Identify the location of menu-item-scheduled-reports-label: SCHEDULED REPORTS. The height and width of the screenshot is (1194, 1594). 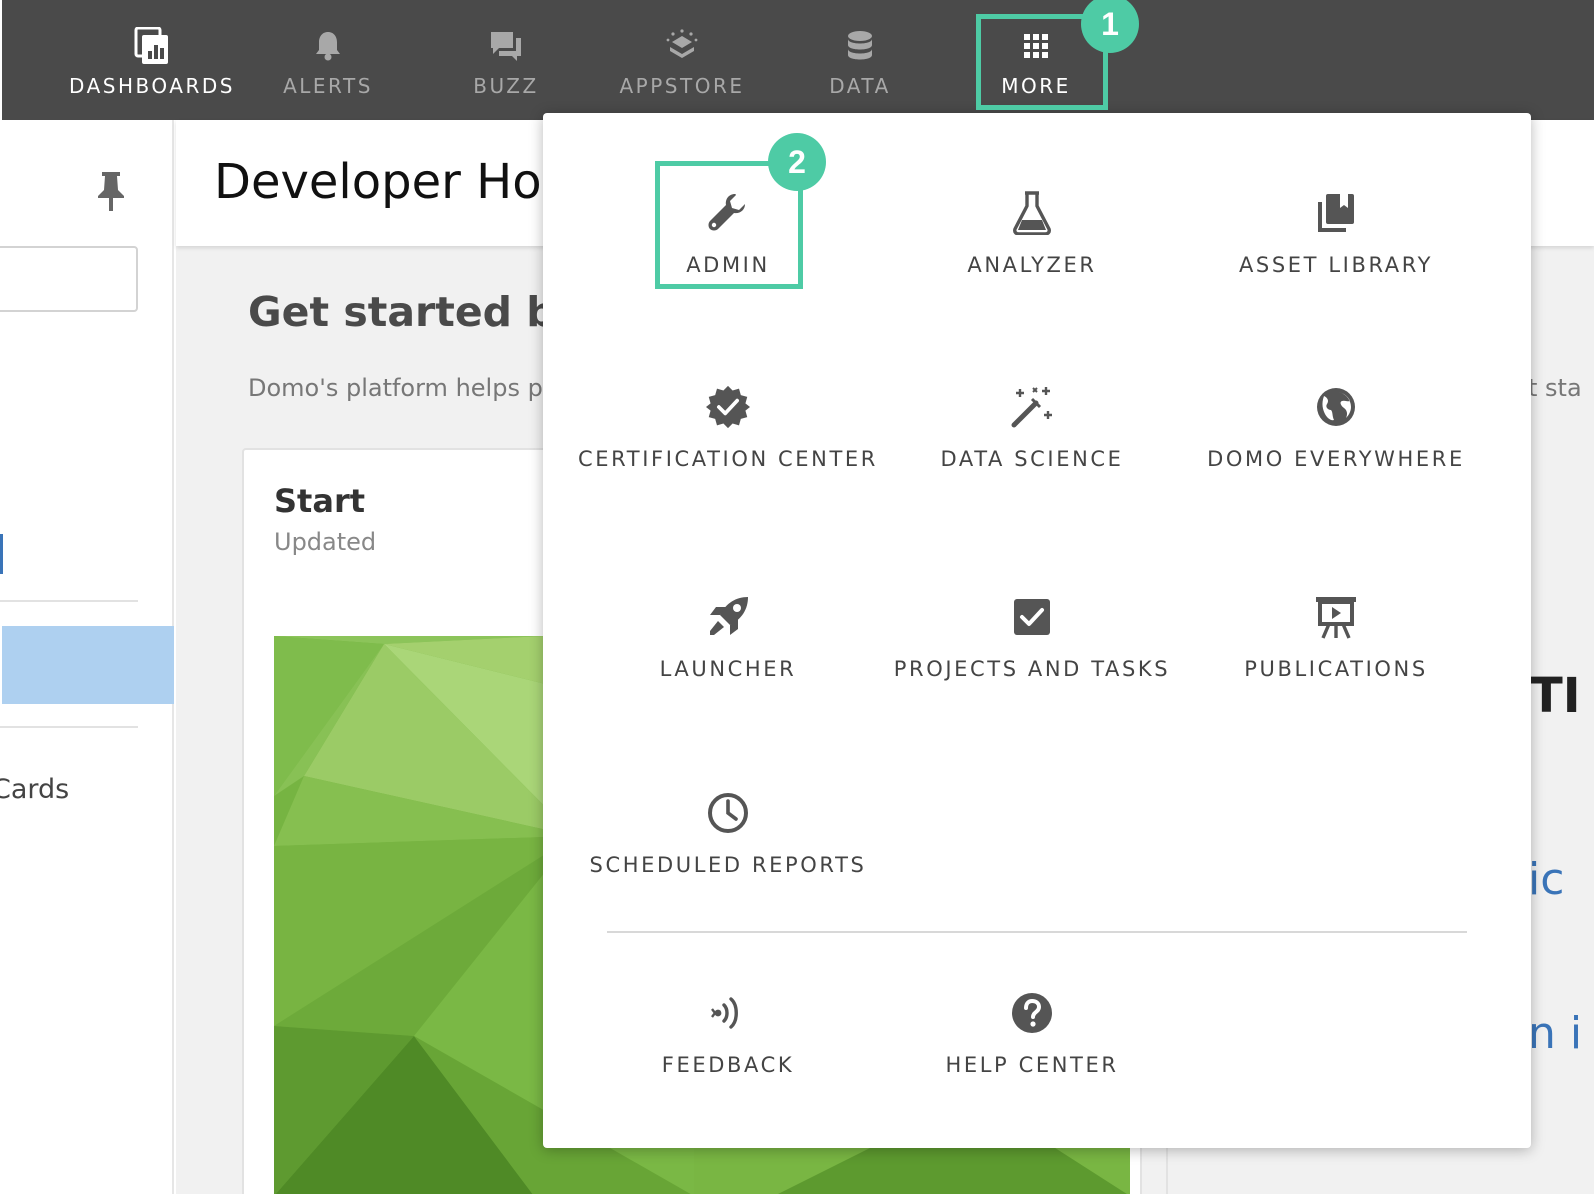
(728, 865).